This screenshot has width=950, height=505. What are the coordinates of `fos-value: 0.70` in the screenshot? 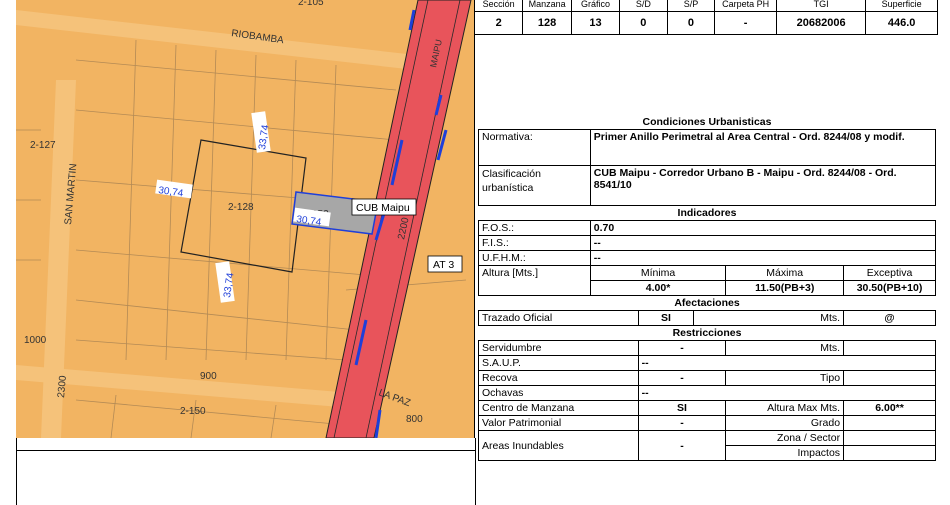 It's located at (763, 228).